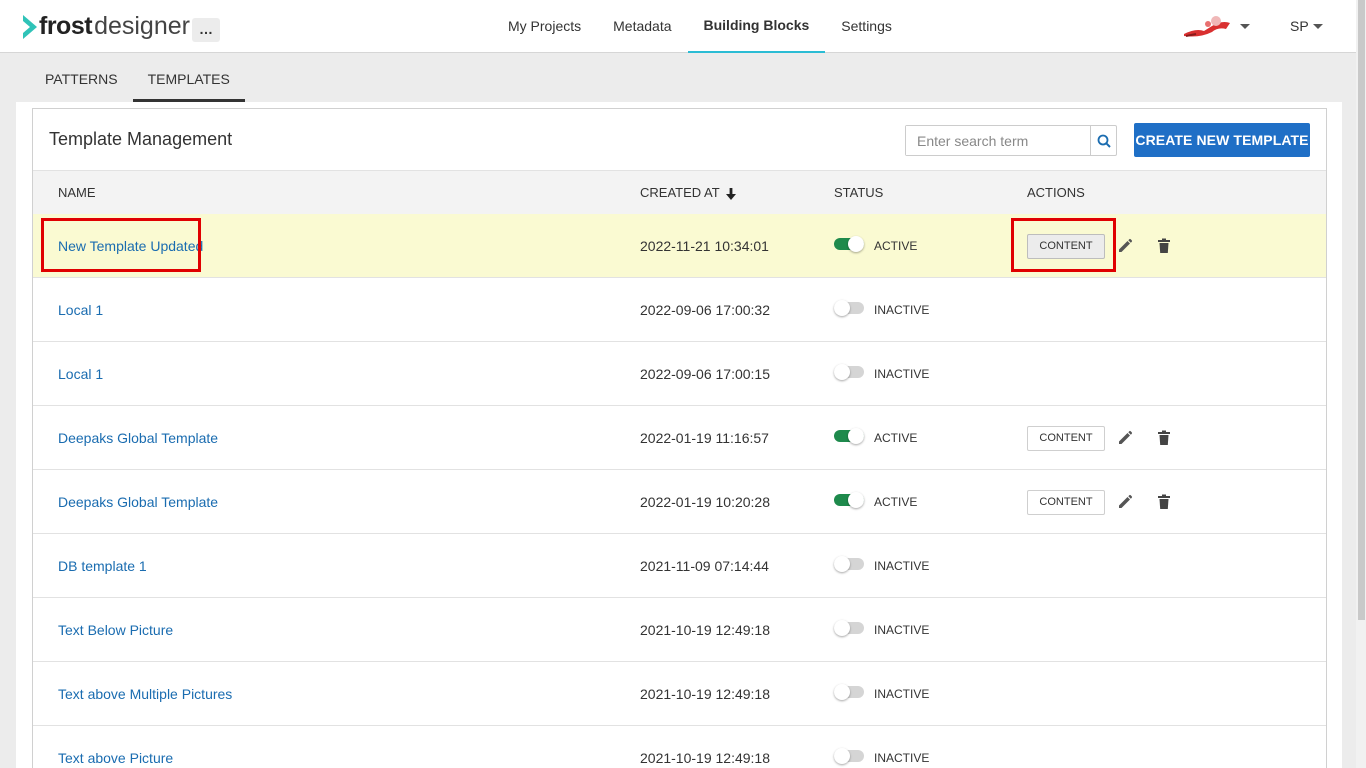 This screenshot has width=1366, height=768. Describe the element at coordinates (1222, 140) in the screenshot. I see `create-new-template-button: CREATE NEW TEMPLATE` at that location.